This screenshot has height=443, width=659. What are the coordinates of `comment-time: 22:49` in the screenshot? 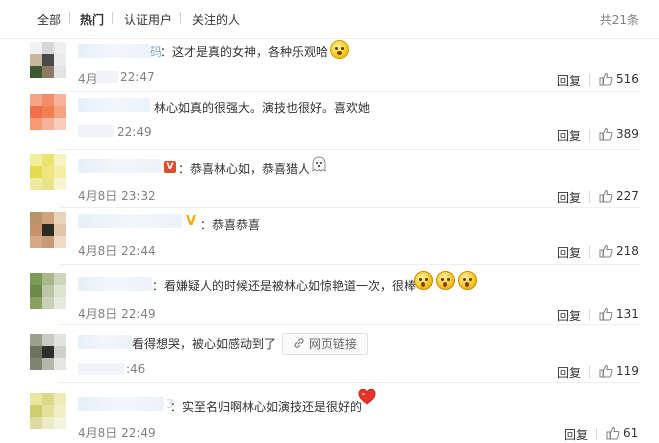 It's located at (134, 132).